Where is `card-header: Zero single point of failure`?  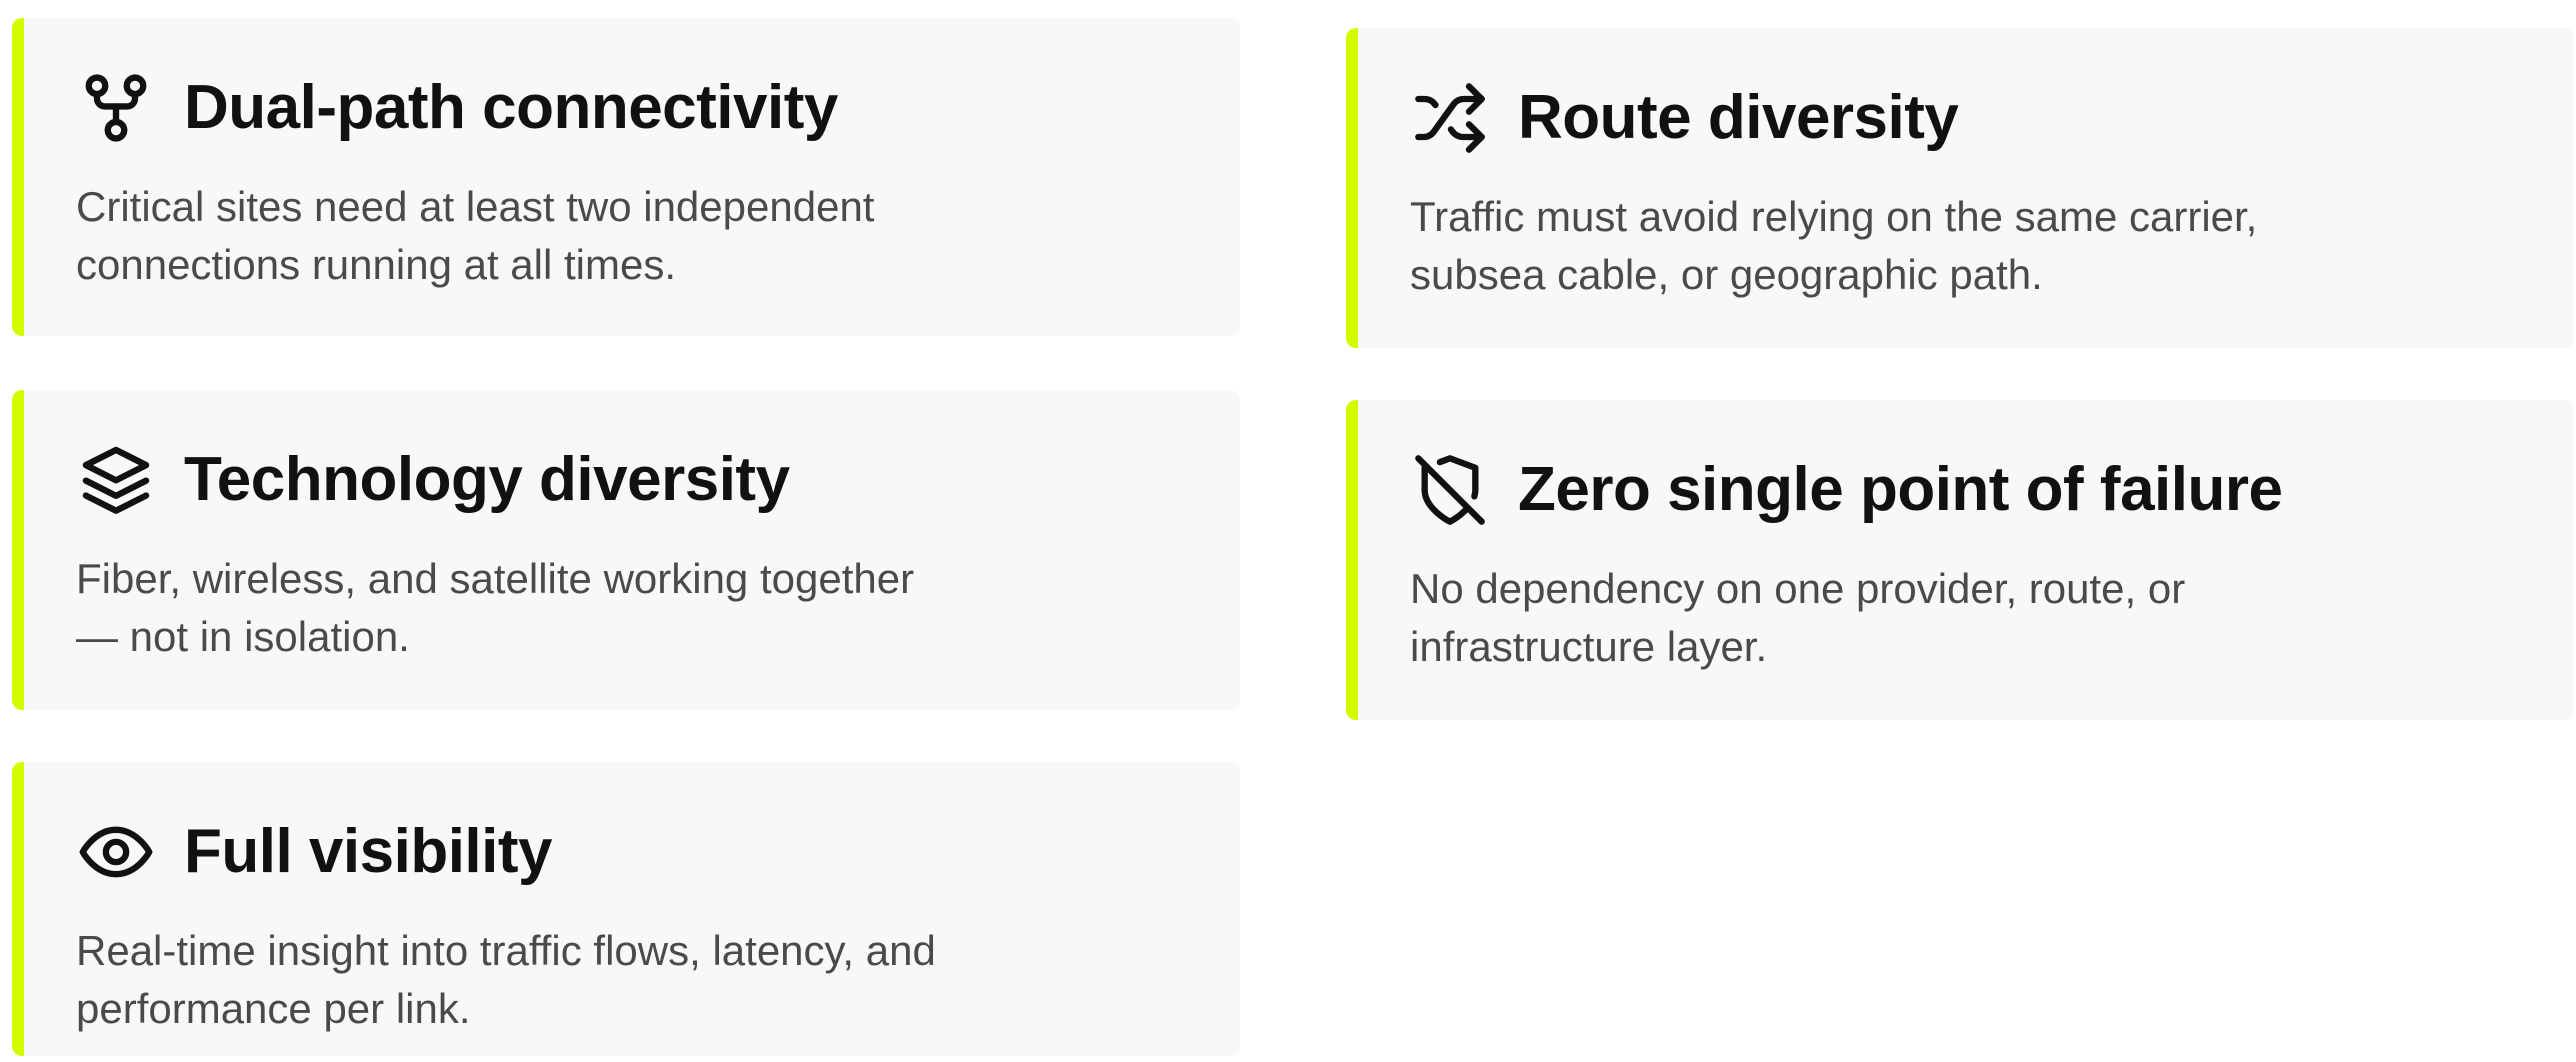 card-header: Zero single point of failure is located at coordinates (1972, 490).